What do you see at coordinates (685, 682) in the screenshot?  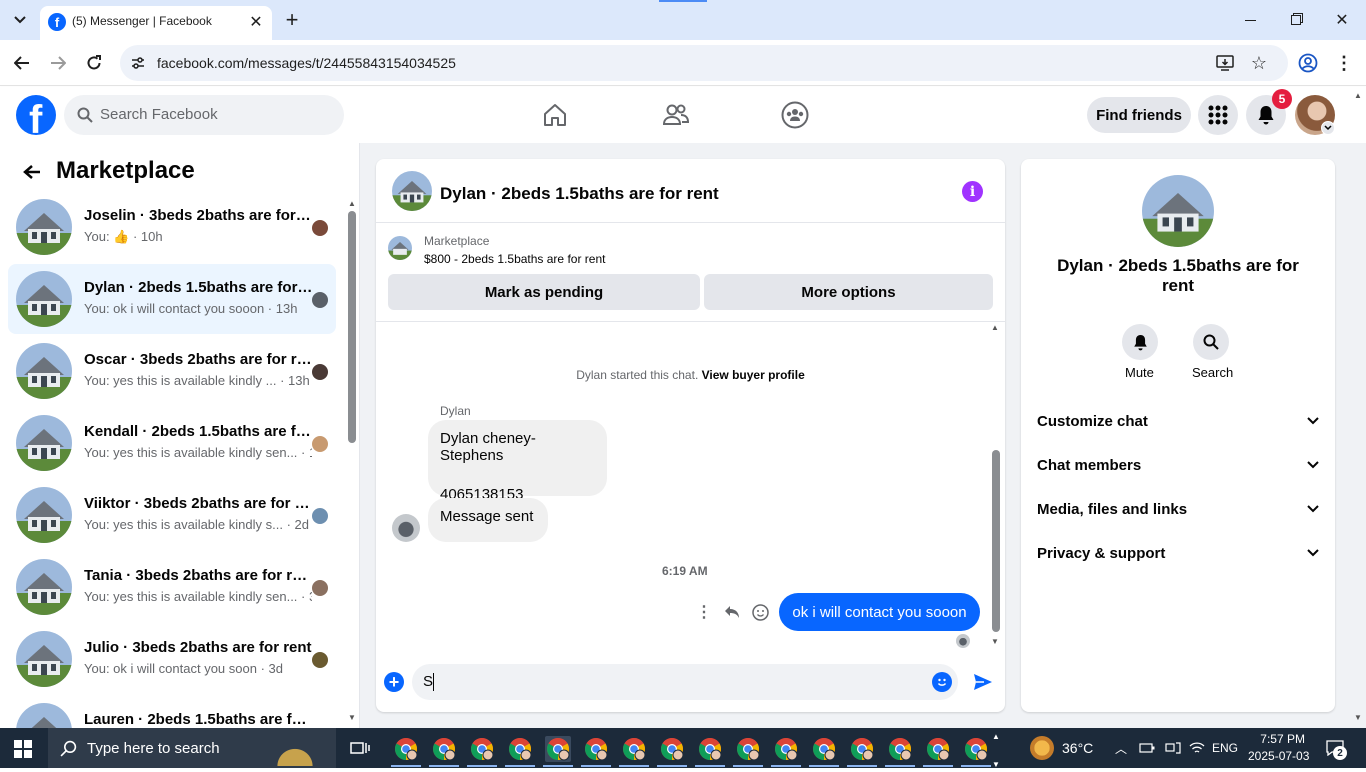 I see `message-composer: S` at bounding box center [685, 682].